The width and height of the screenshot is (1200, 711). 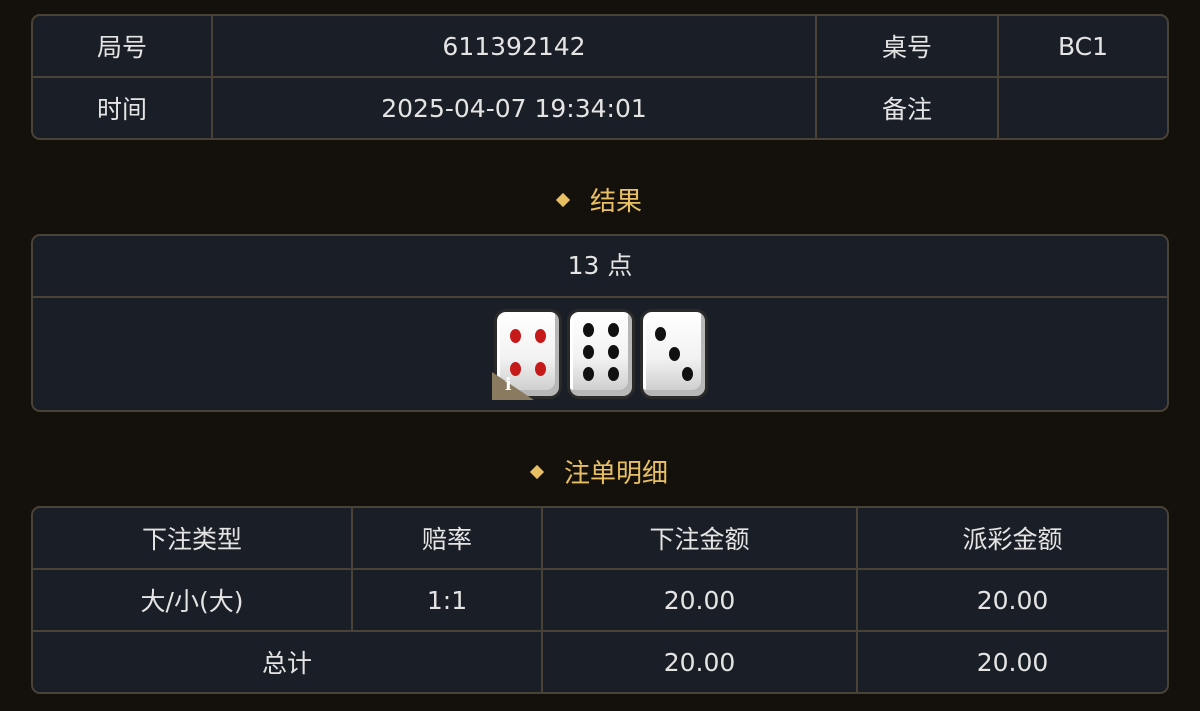 I want to click on time-row: 时间 2025-04-07 19:34:01 备注, so click(x=600, y=108).